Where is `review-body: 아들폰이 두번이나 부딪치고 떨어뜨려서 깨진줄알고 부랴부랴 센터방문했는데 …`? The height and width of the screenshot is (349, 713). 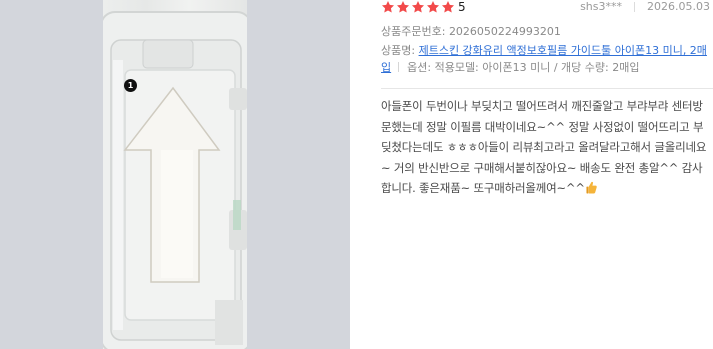
review-body: 아들폰이 두번이나 부딪치고 떨어뜨려서 깨진줄알고 부랴부랴 센터방문했는데 … is located at coordinates (546, 147).